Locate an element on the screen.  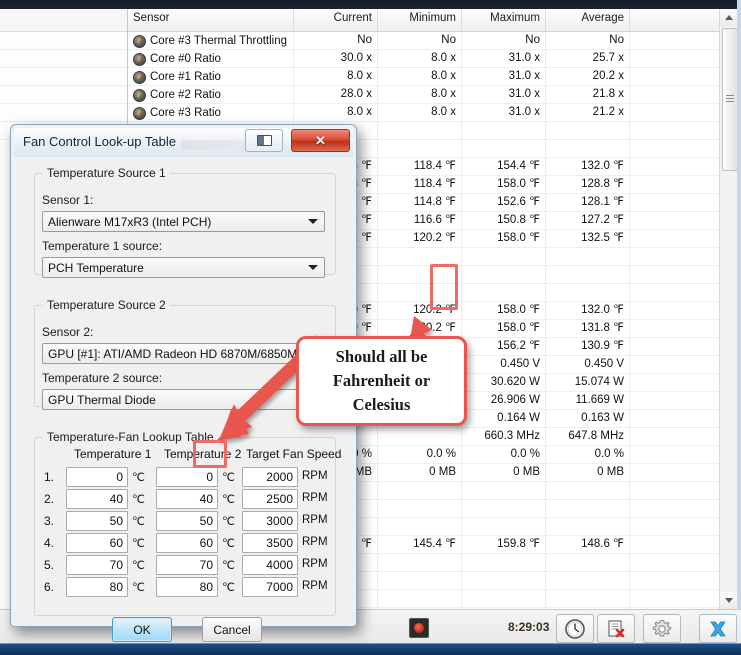
temperature-1-unit-1: ℃ is located at coordinates (138, 478).